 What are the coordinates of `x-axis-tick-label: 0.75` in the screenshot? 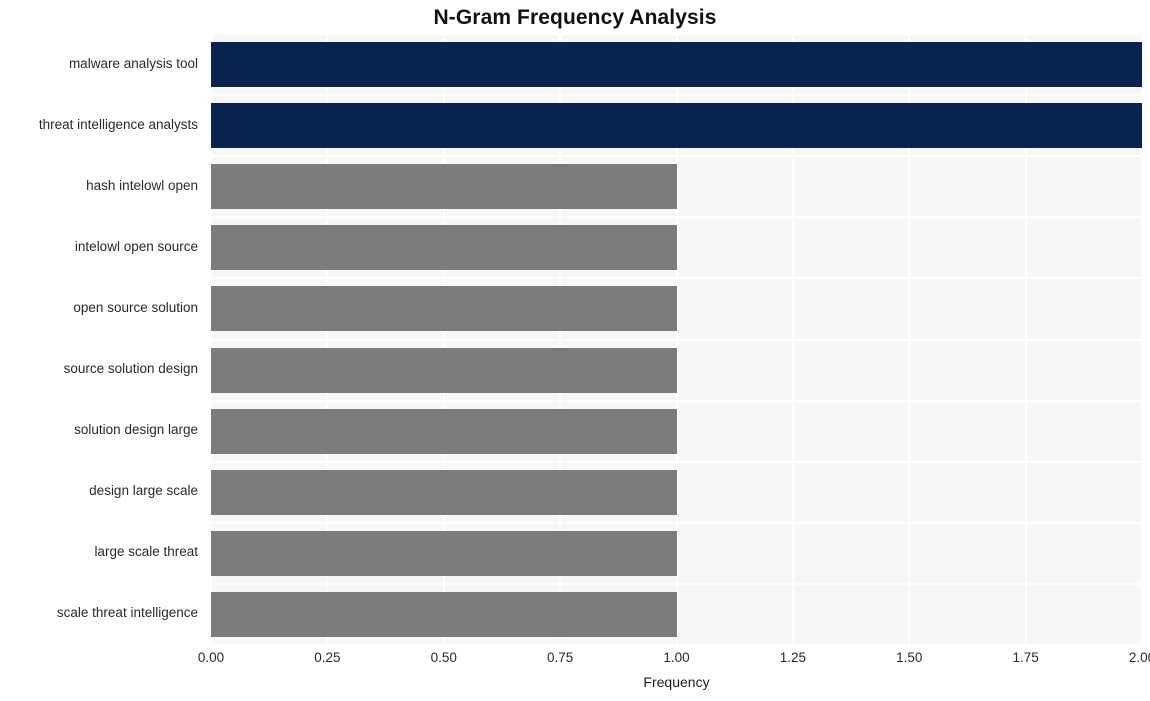 It's located at (560, 657).